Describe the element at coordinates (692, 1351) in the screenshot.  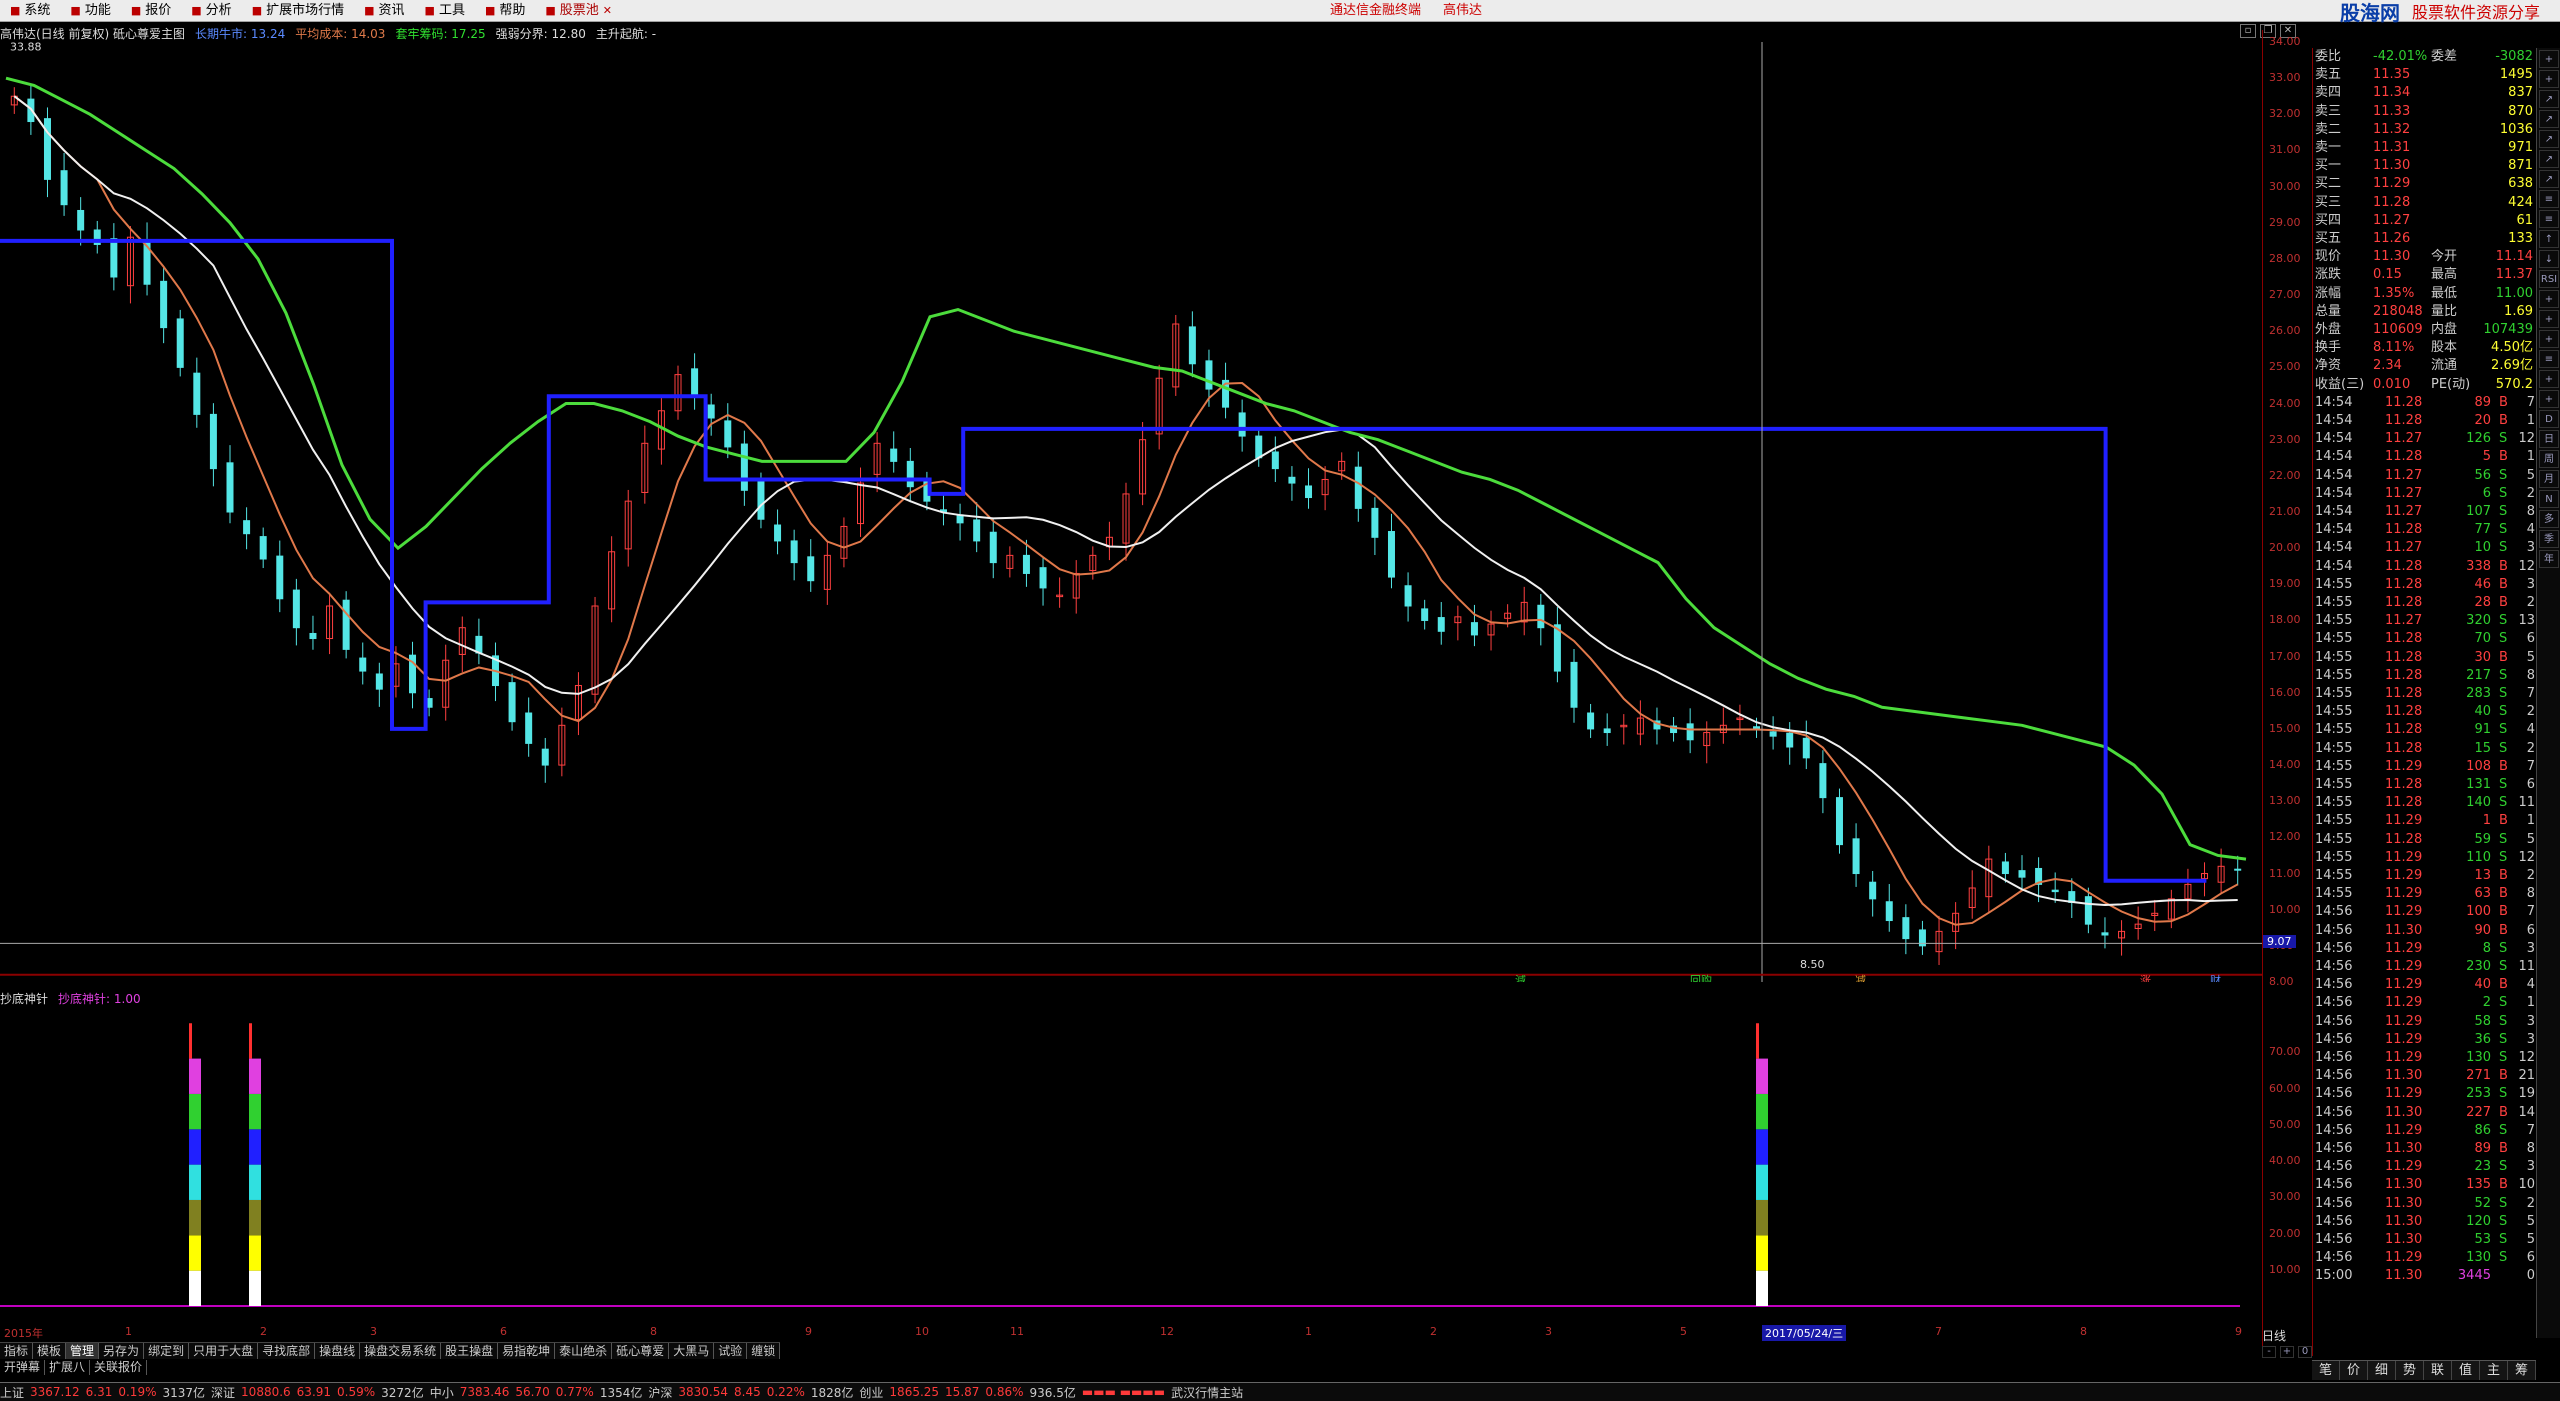
I see `indicator-tab: 大黑马` at that location.